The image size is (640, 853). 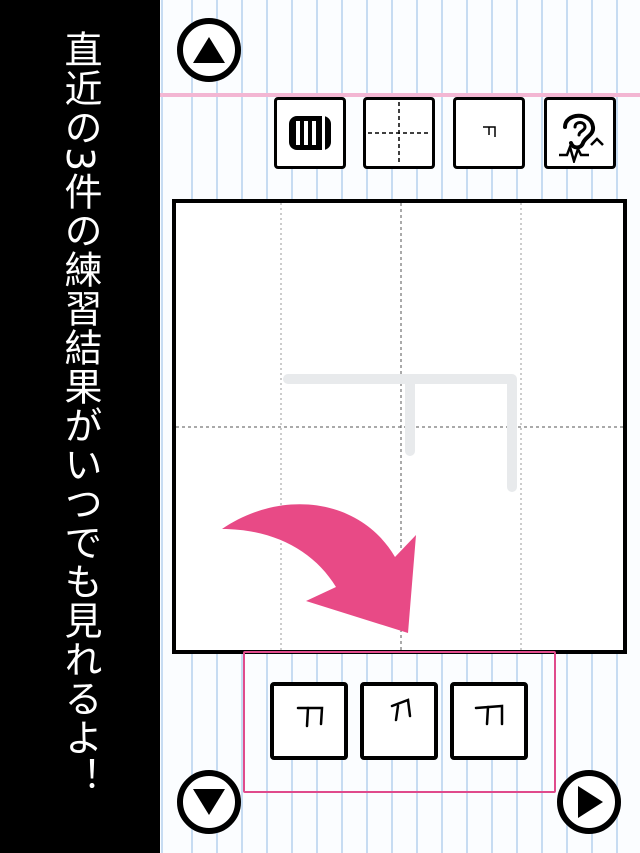 I want to click on scroll-up-button, so click(x=209, y=50).